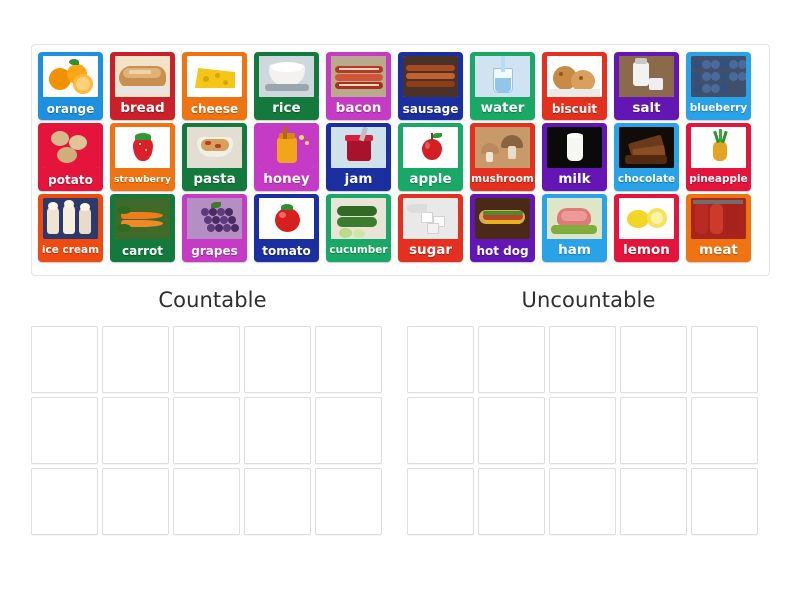  Describe the element at coordinates (286, 76) in the screenshot. I see `rice-image` at that location.